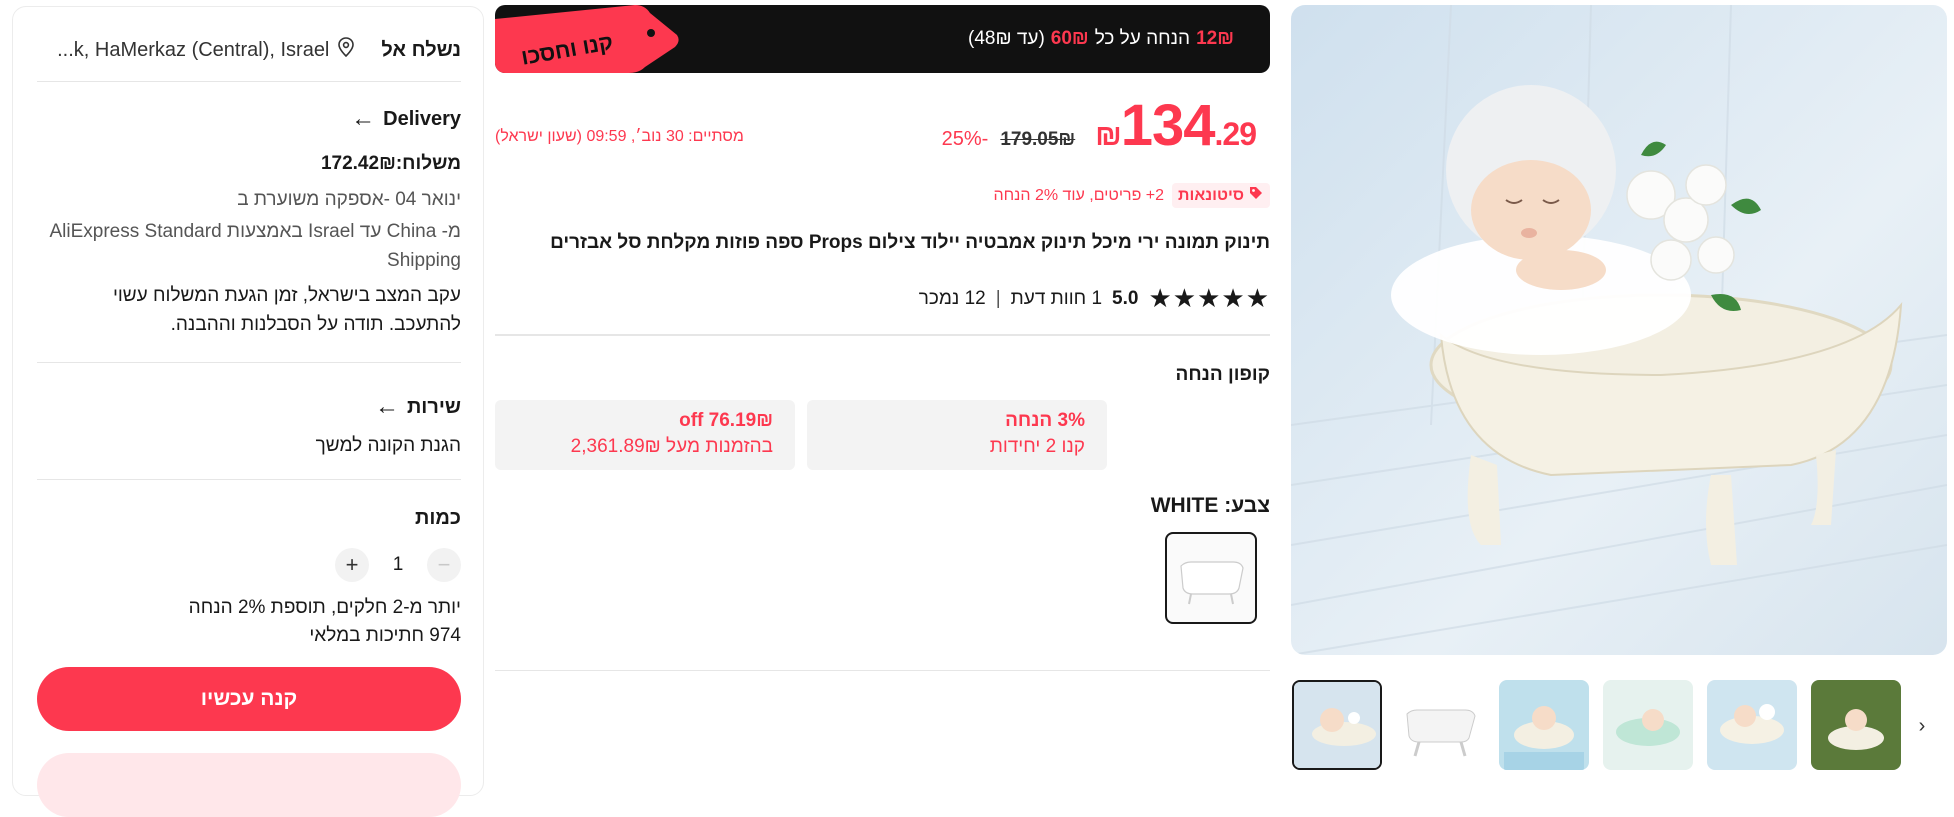 The width and height of the screenshot is (1954, 817). I want to click on add-to-cart-button, so click(249, 785).